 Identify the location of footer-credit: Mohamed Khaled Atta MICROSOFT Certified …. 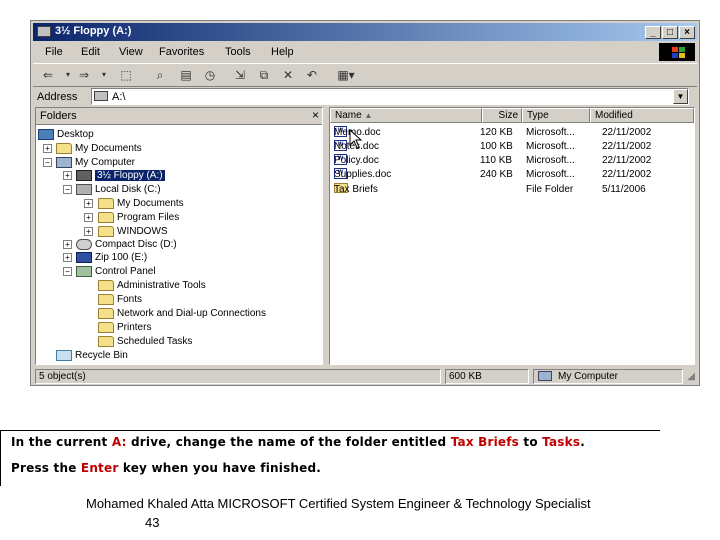
(338, 503).